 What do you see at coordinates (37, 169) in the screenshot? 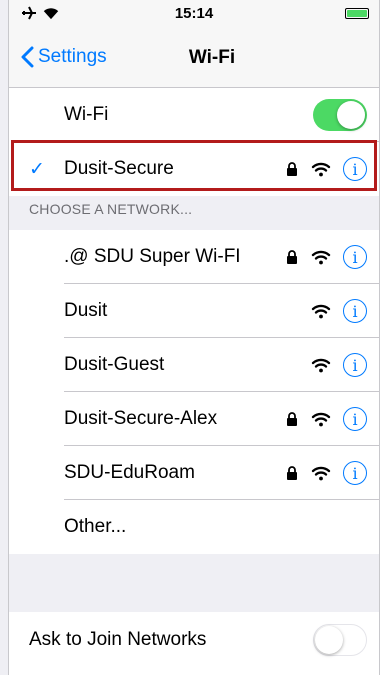
I see `checkmark-icon: ✓` at bounding box center [37, 169].